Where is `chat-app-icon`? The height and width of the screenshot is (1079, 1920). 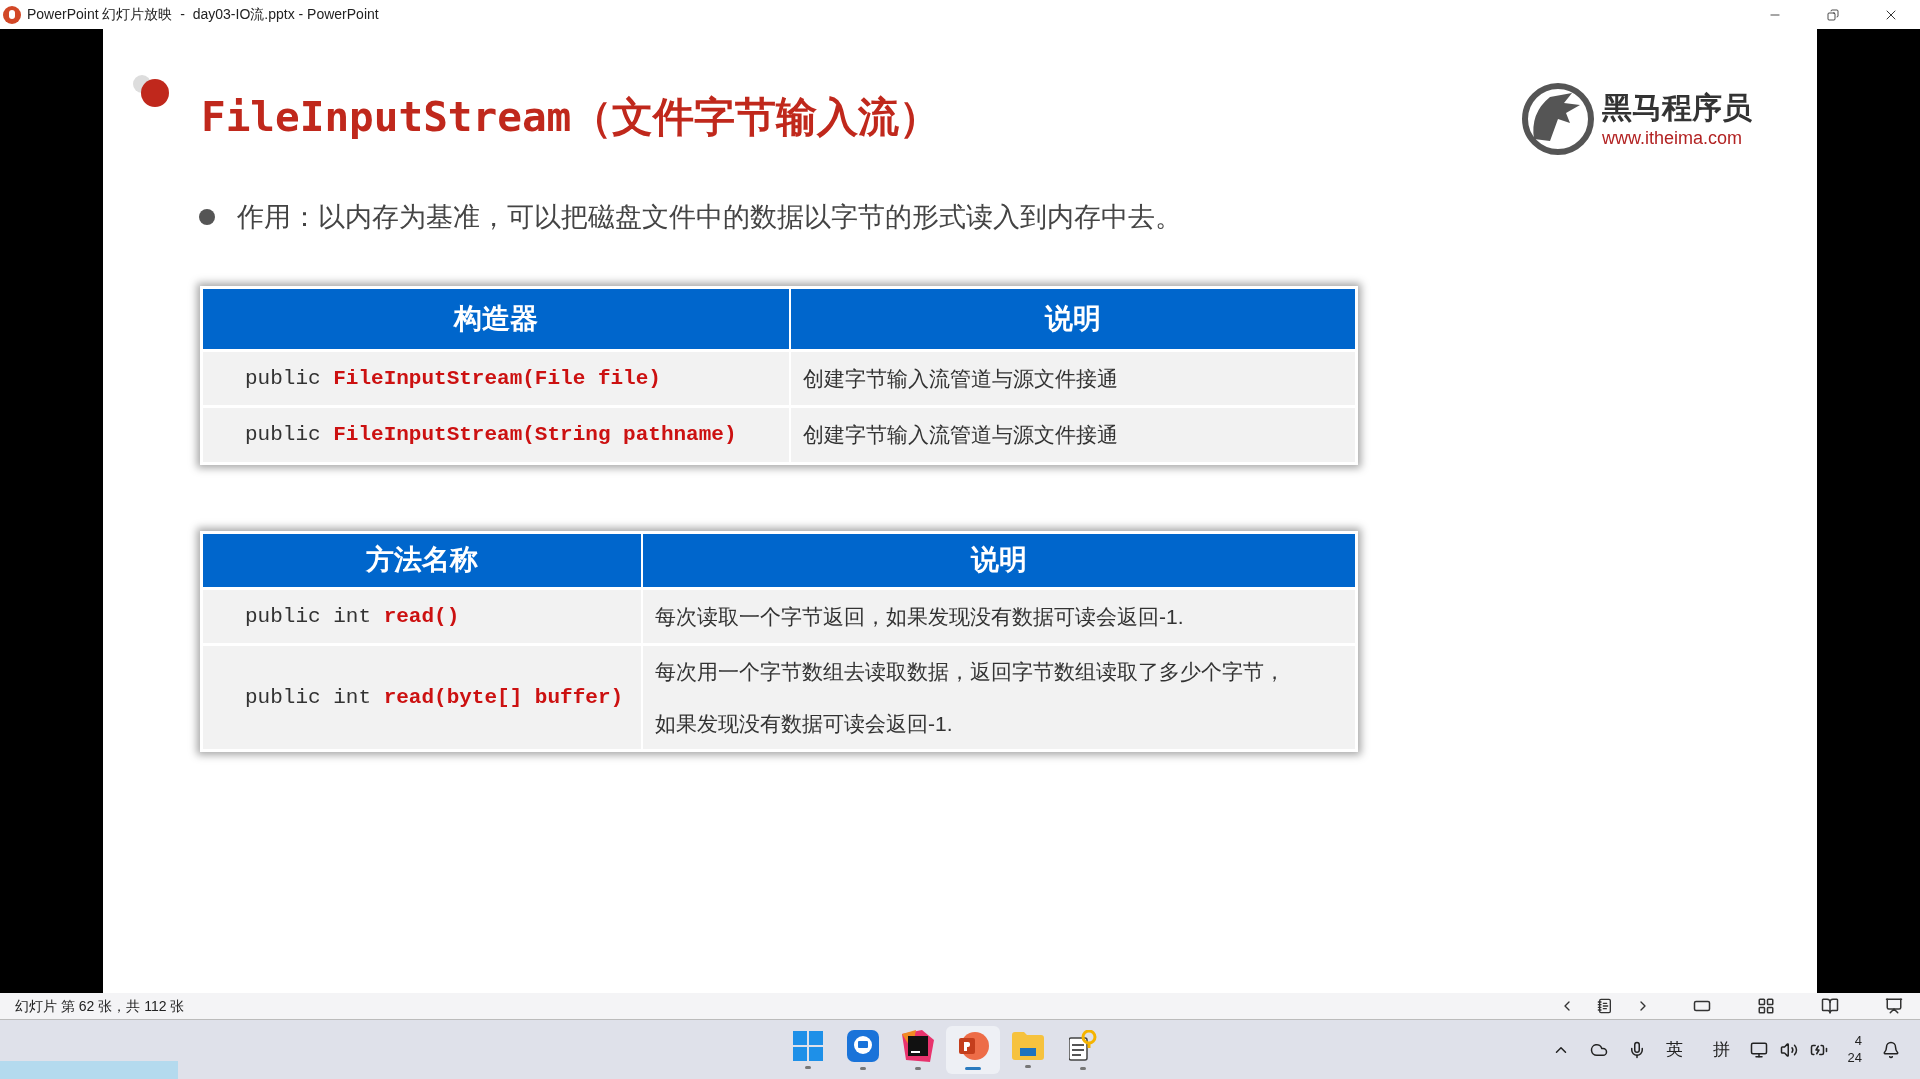 chat-app-icon is located at coordinates (863, 1045).